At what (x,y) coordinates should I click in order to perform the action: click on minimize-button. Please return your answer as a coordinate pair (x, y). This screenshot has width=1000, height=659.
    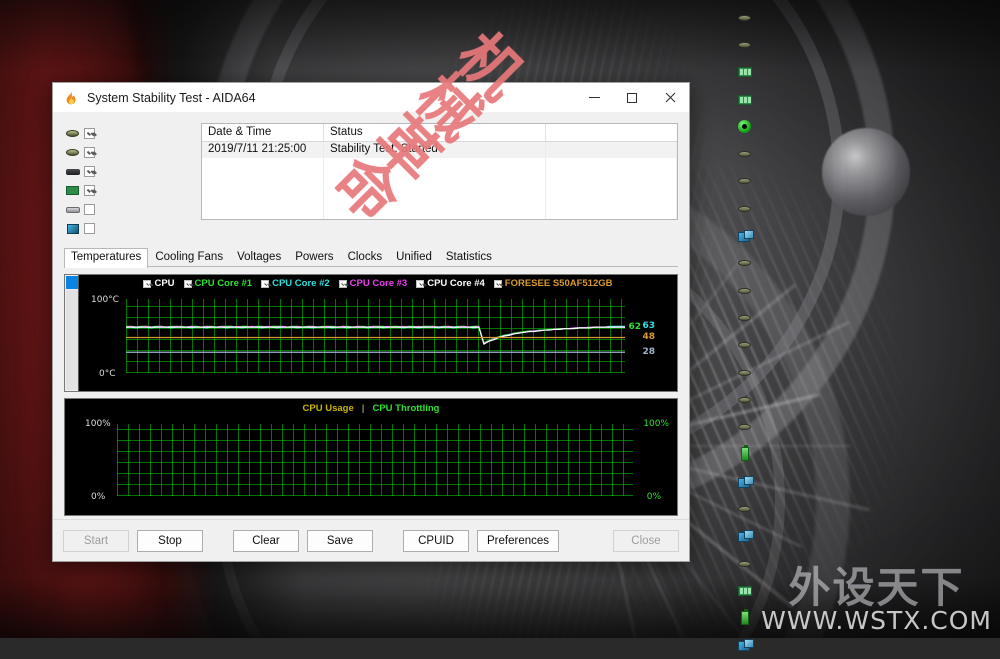
    Looking at the image, I should click on (594, 98).